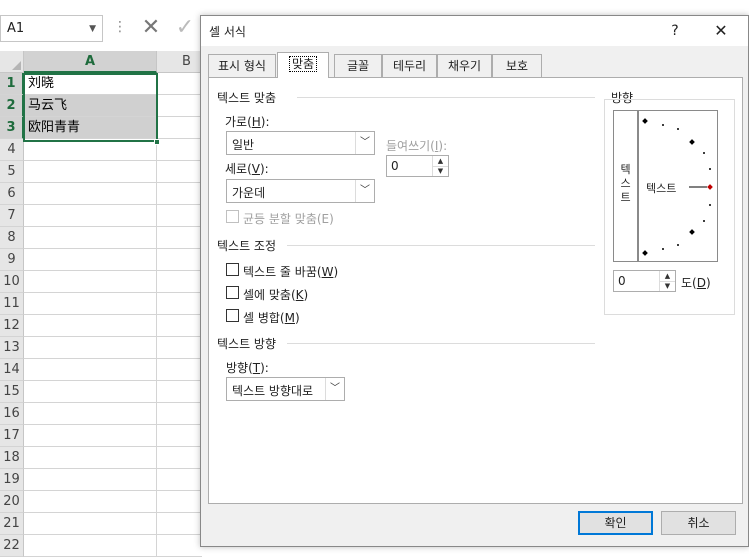 This screenshot has height=557, width=749. What do you see at coordinates (12, 524) in the screenshot?
I see `row-header: 21` at bounding box center [12, 524].